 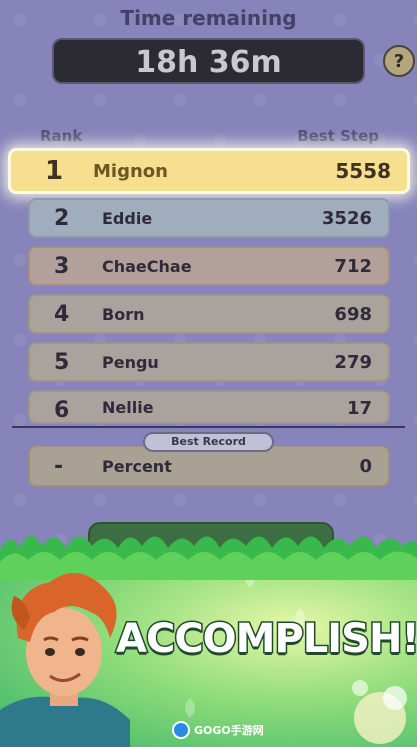 I want to click on divider, so click(x=208, y=427).